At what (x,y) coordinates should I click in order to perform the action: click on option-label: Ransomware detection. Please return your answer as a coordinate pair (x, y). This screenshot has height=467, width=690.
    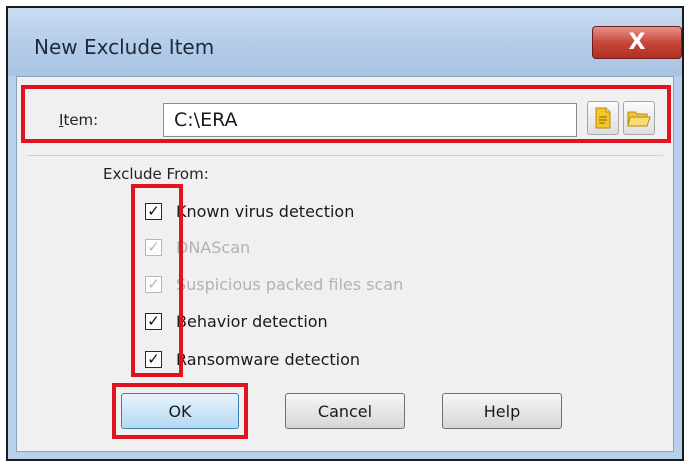
    Looking at the image, I should click on (268, 359).